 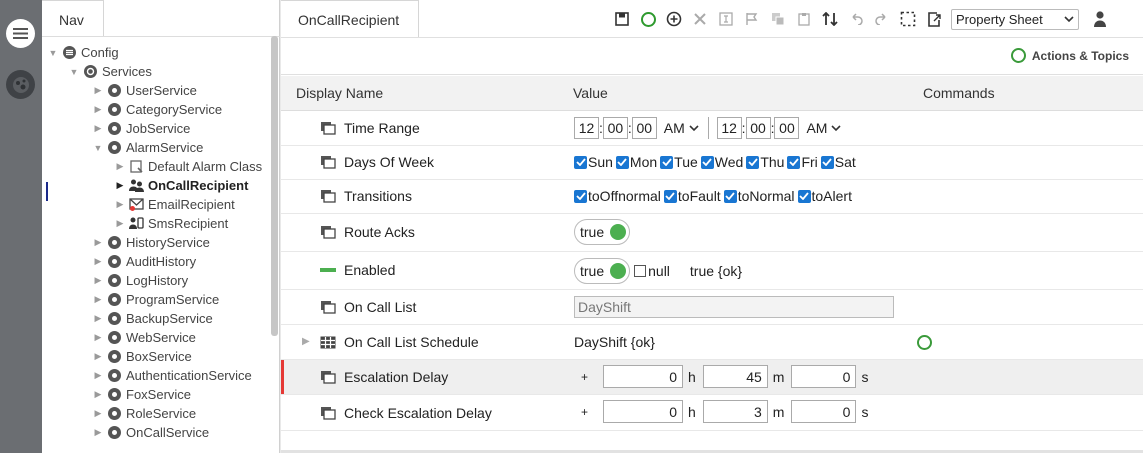 What do you see at coordinates (155, 261) in the screenshot?
I see `tree-item-audithistory: ▶ AuditHistory` at bounding box center [155, 261].